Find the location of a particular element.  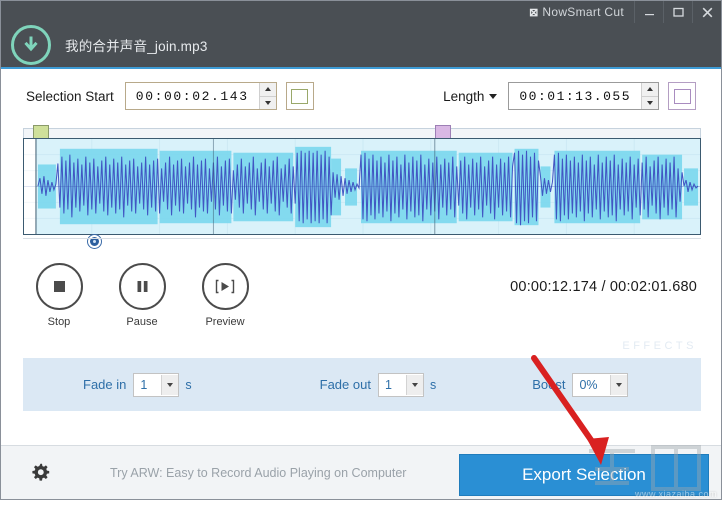

window-controls is located at coordinates (677, 12).